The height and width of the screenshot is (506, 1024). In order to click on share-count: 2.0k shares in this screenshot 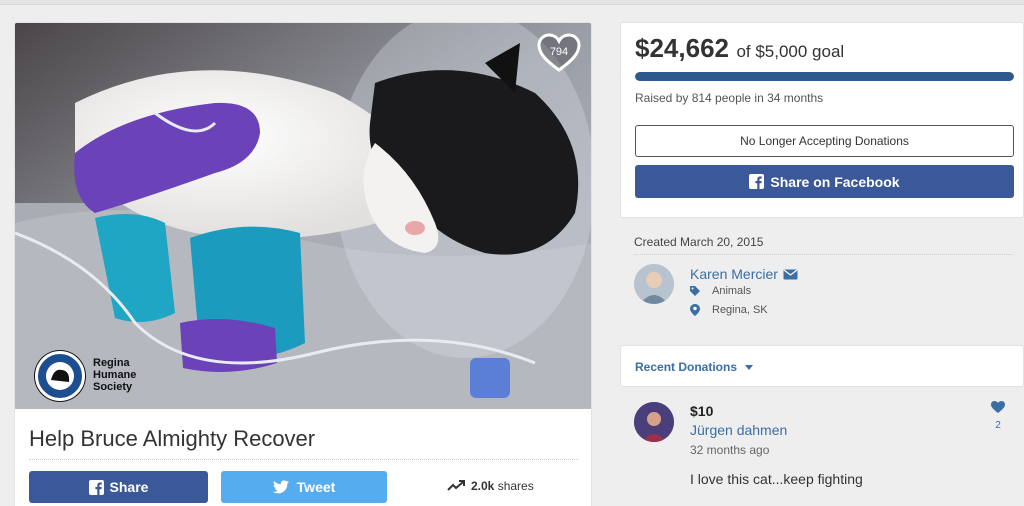, I will do `click(490, 486)`.